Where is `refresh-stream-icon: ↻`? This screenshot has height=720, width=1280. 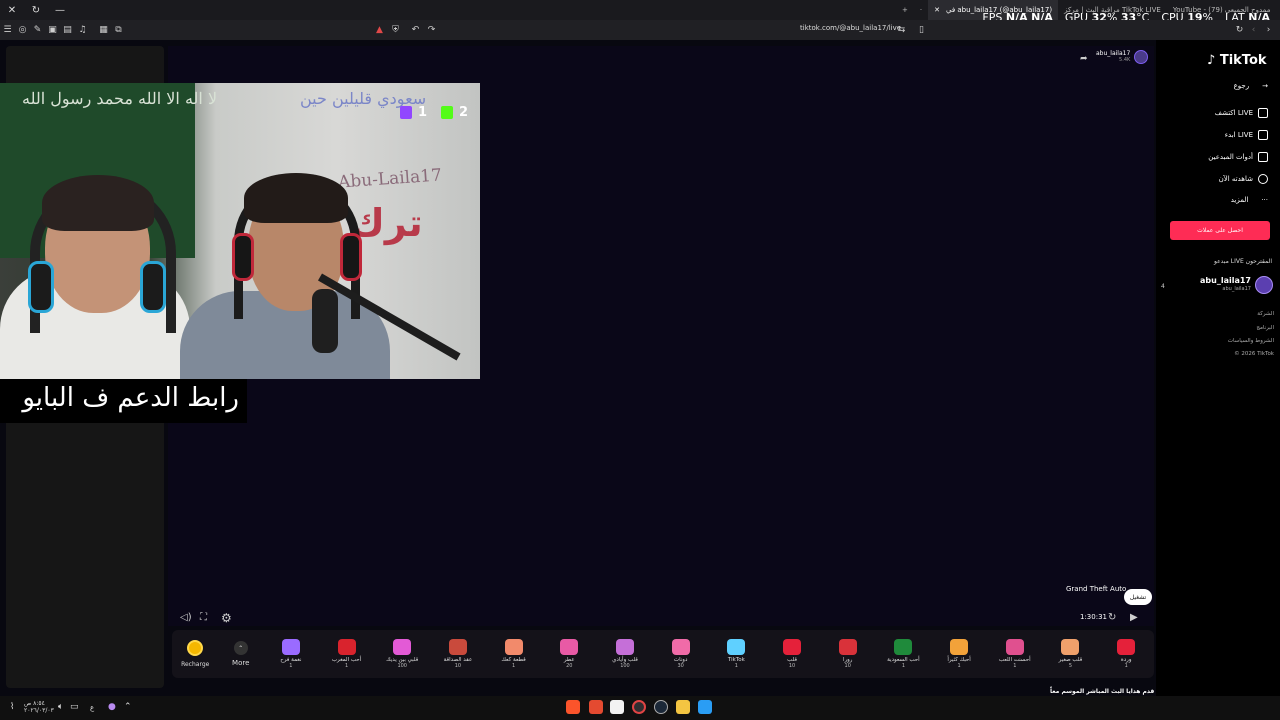
refresh-stream-icon: ↻ is located at coordinates (1112, 617).